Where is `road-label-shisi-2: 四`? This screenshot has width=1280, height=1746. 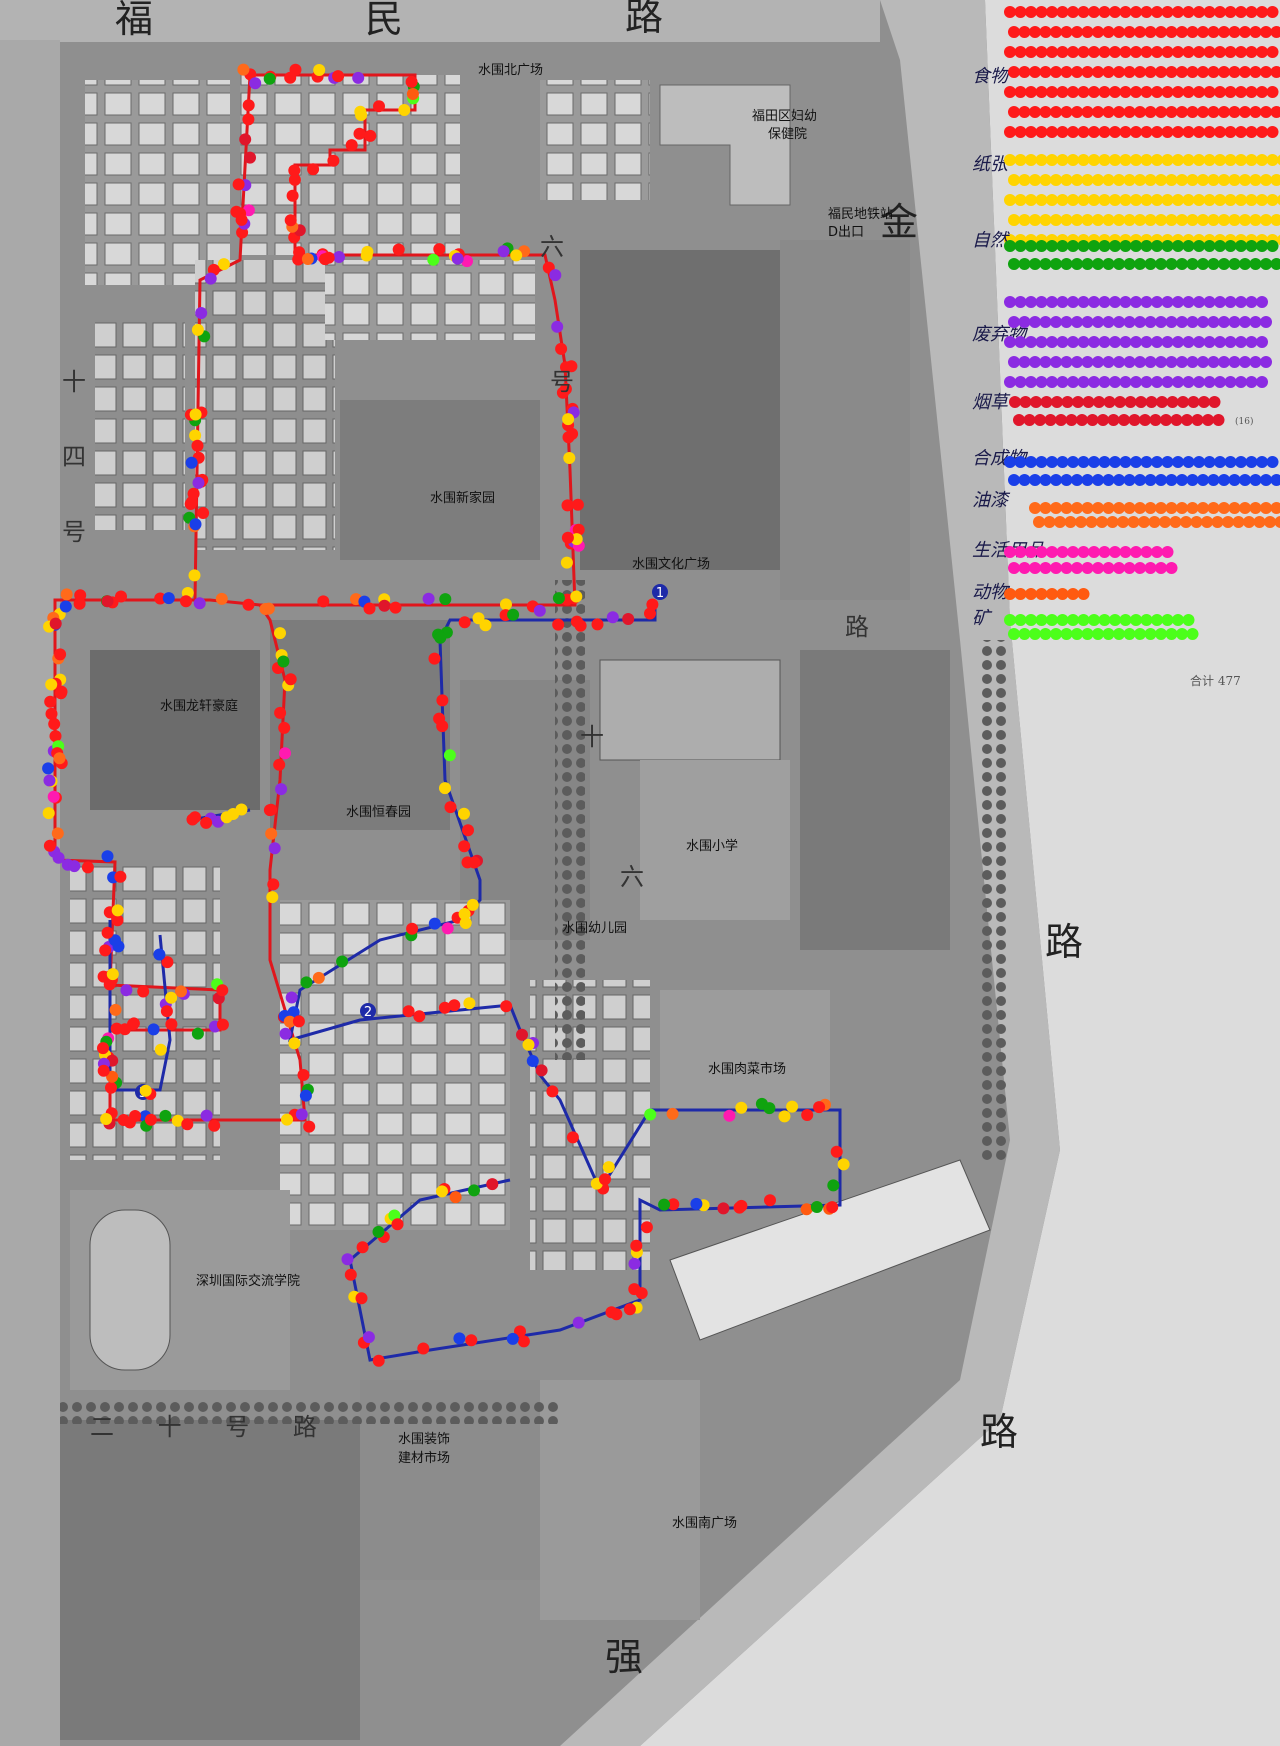 road-label-shisi-2: 四 is located at coordinates (74, 457).